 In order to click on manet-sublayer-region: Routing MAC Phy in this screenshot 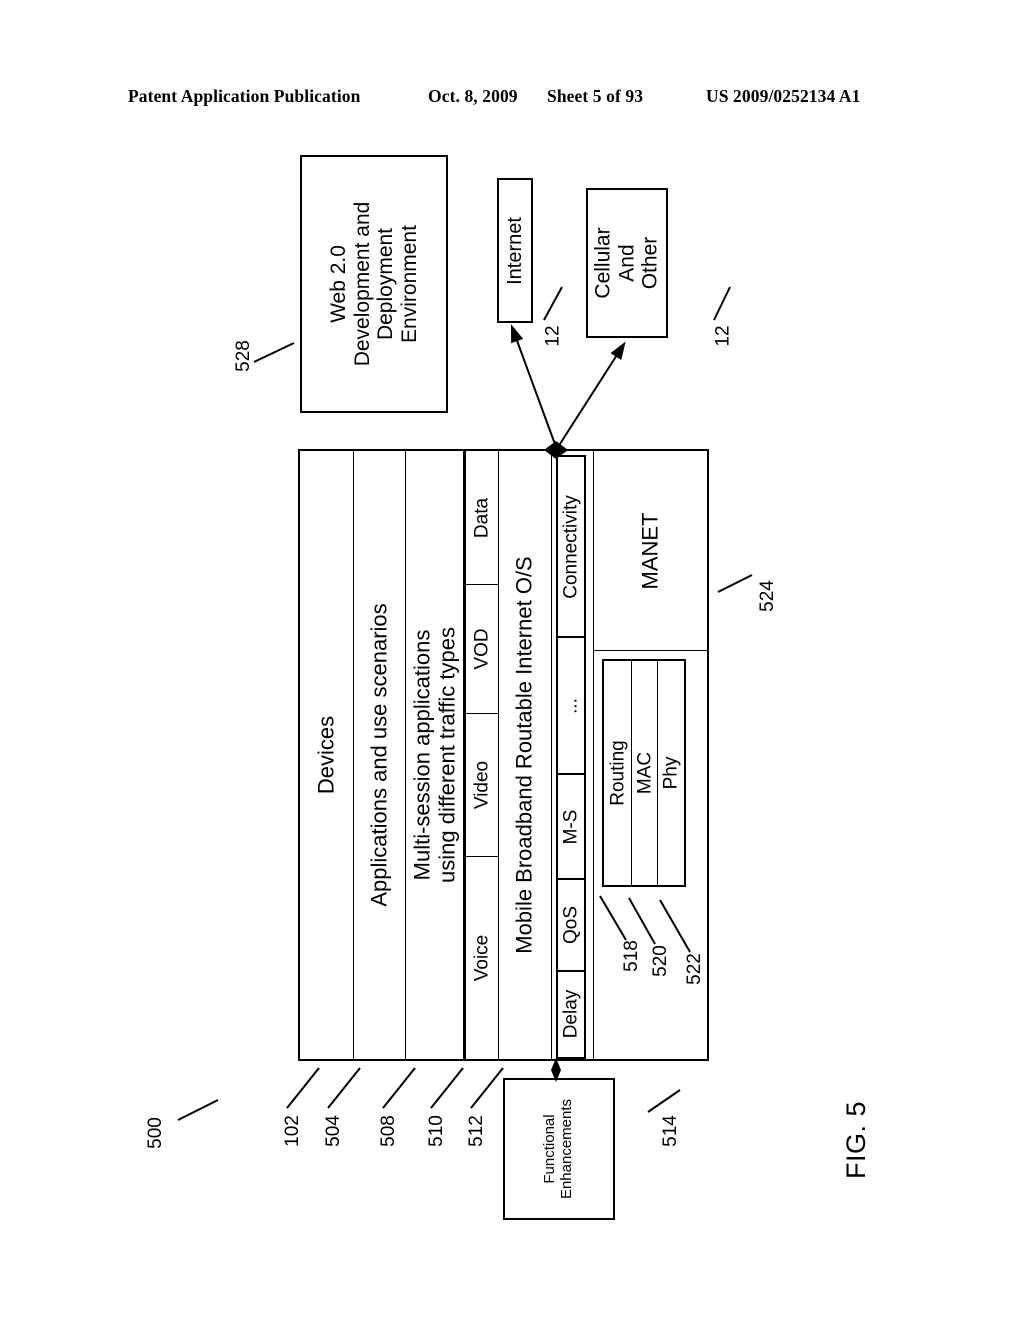, I will do `click(650, 855)`.